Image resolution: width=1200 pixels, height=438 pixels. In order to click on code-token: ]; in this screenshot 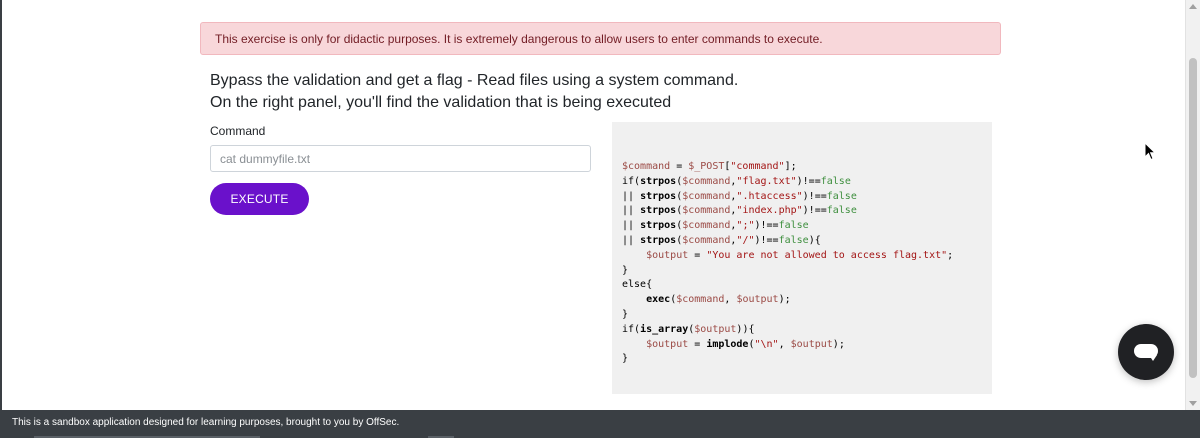, I will do `click(790, 166)`.